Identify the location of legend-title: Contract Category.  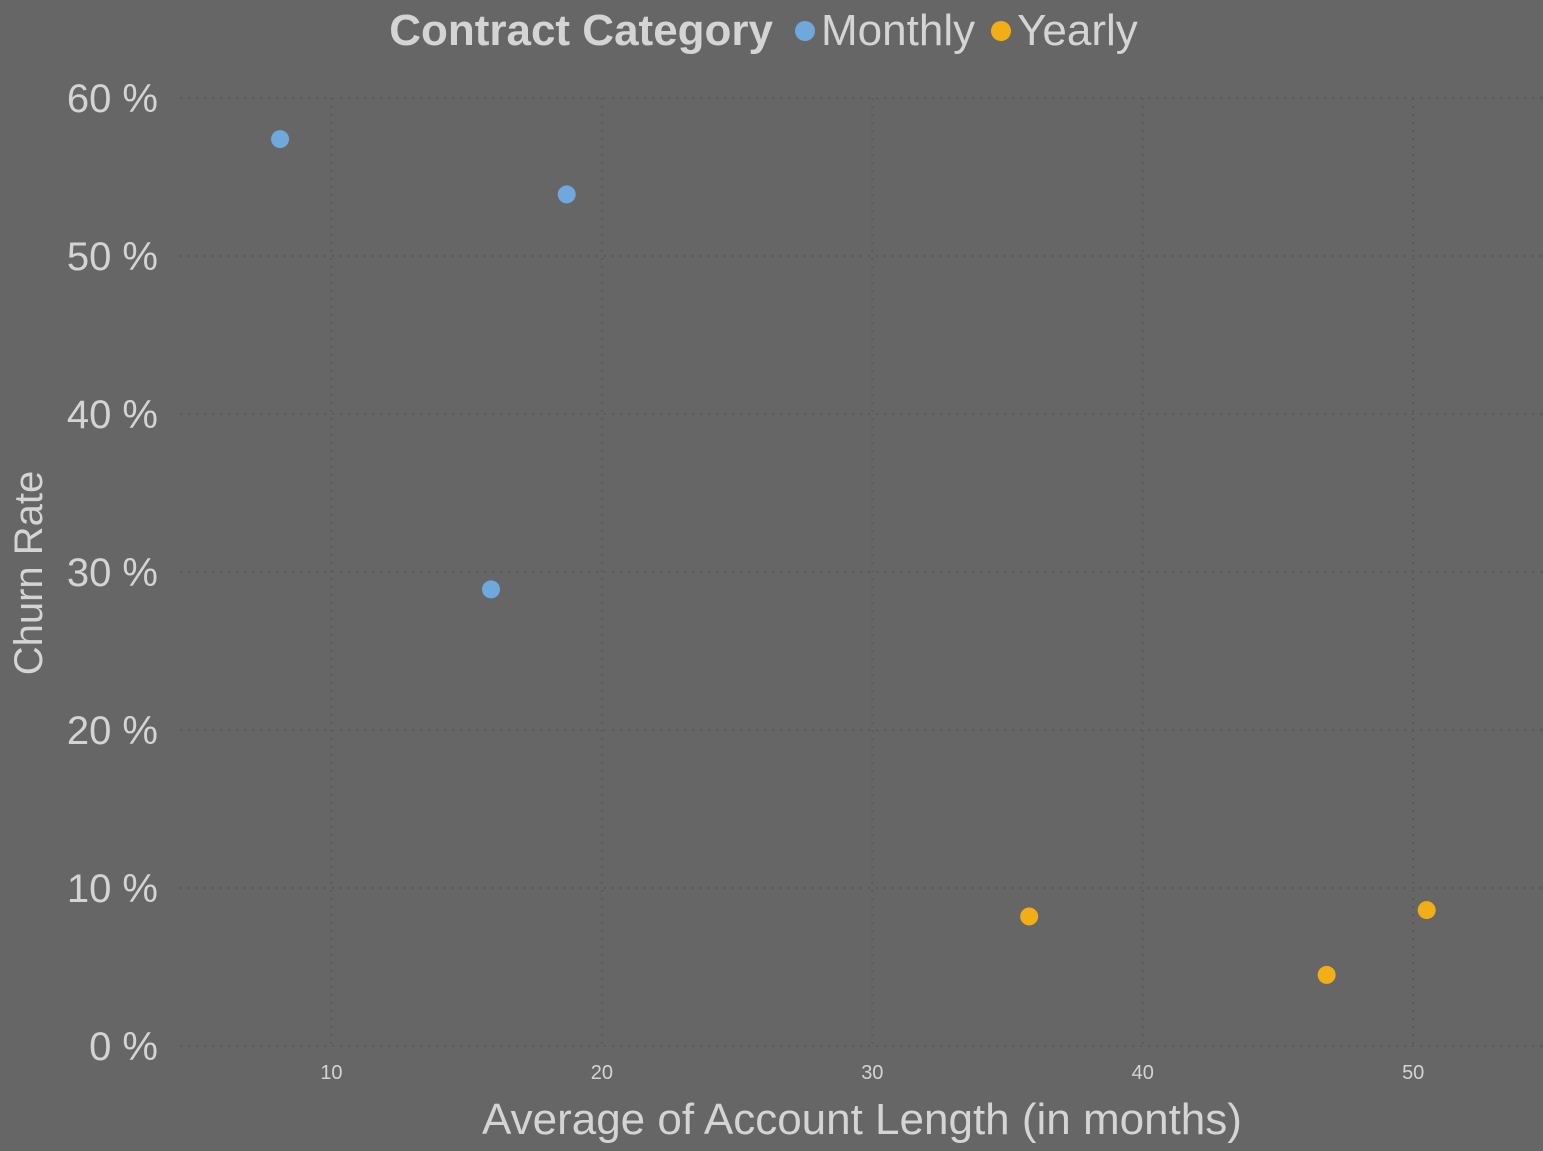
(581, 30).